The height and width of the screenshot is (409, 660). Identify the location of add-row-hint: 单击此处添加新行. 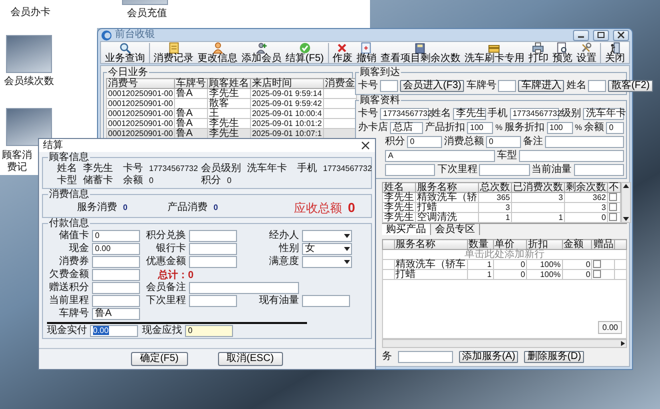
(504, 255).